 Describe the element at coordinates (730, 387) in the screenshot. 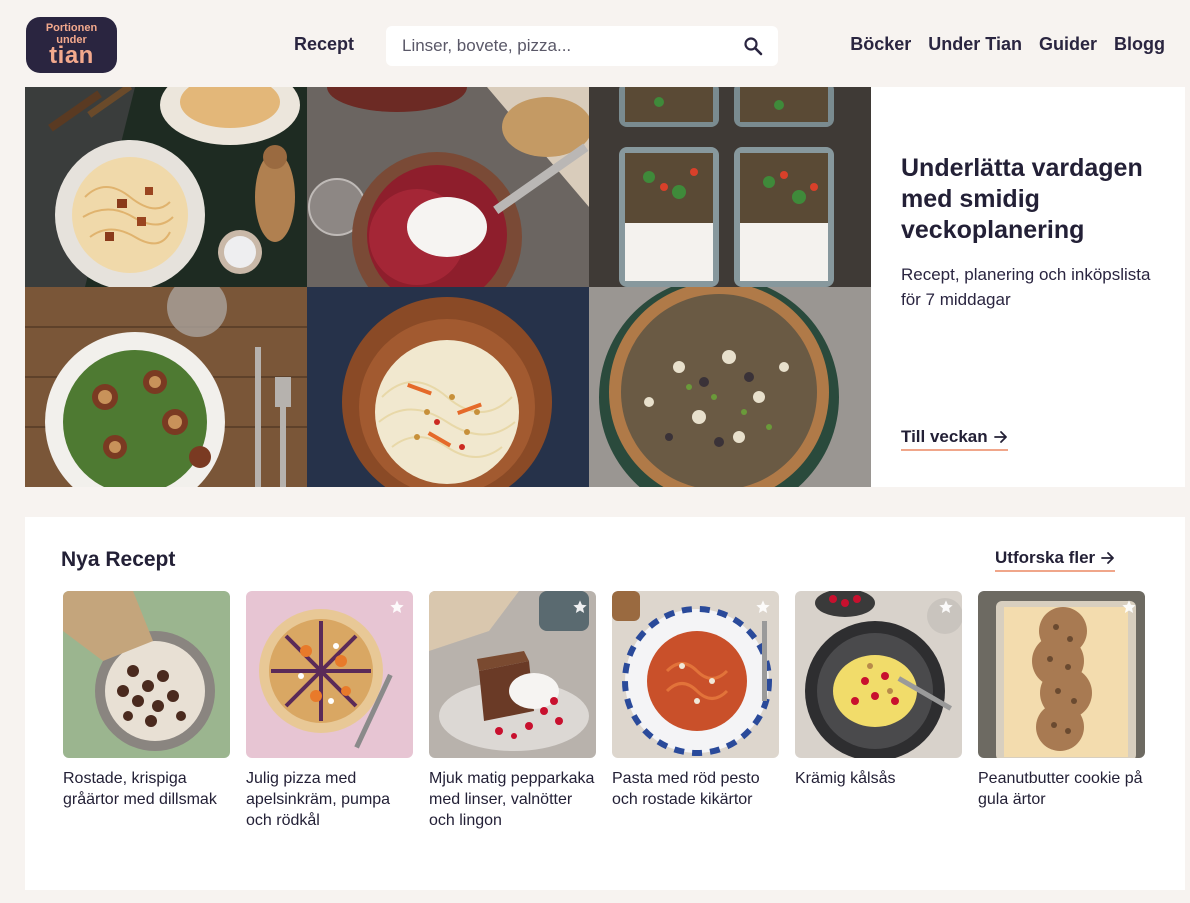

I see `hero-image-pie` at that location.